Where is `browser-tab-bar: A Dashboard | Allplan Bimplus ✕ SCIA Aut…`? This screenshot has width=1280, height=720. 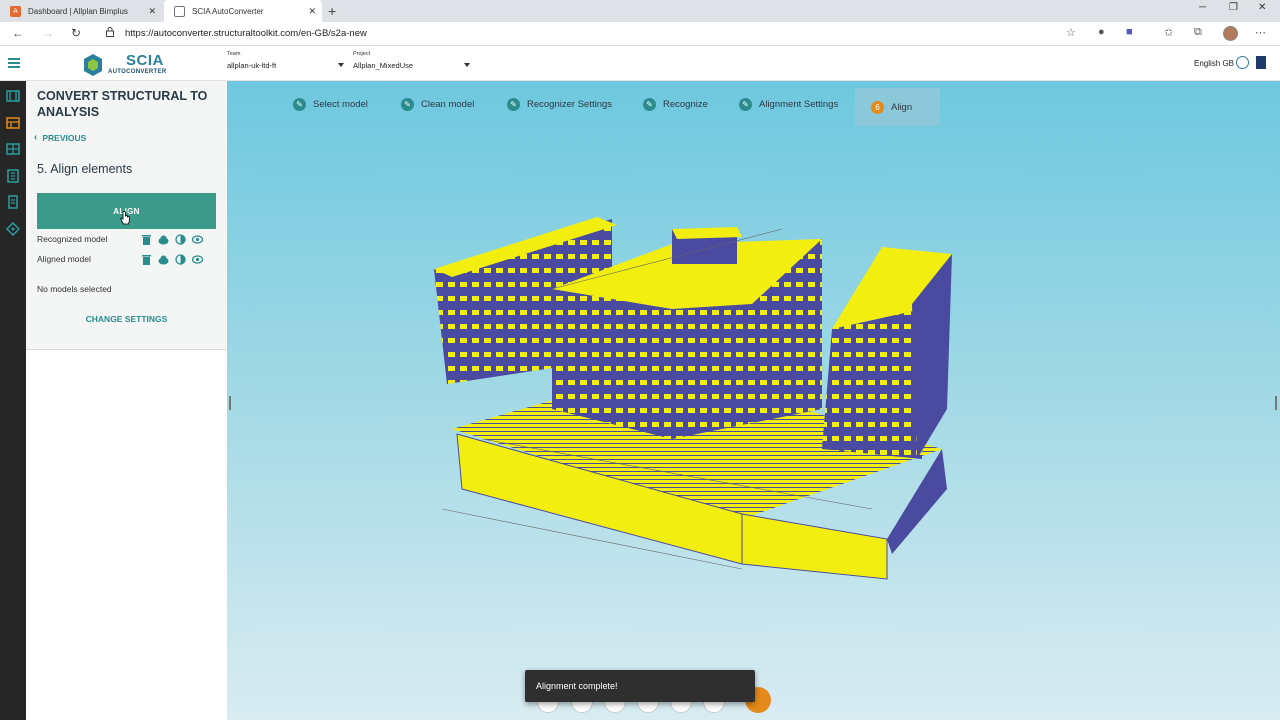 browser-tab-bar: A Dashboard | Allplan Bimplus ✕ SCIA Aut… is located at coordinates (640, 11).